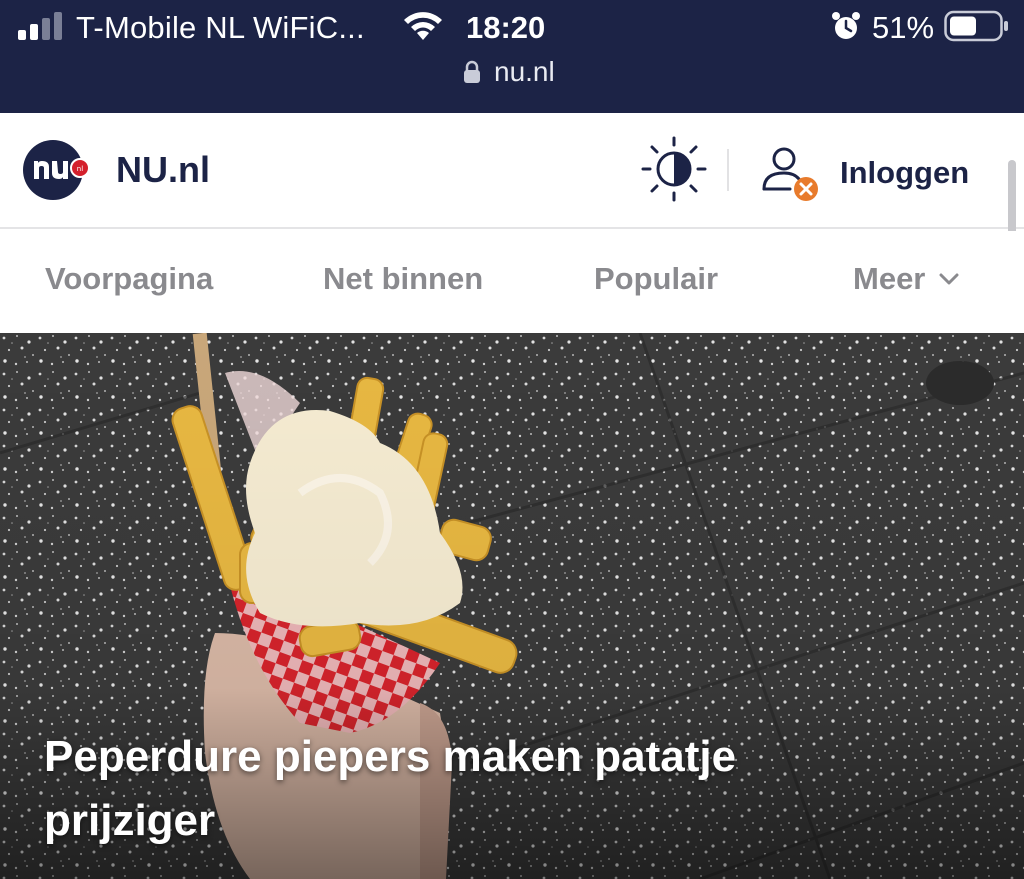  Describe the element at coordinates (656, 279) in the screenshot. I see `nav-item-populair: Populair` at that location.